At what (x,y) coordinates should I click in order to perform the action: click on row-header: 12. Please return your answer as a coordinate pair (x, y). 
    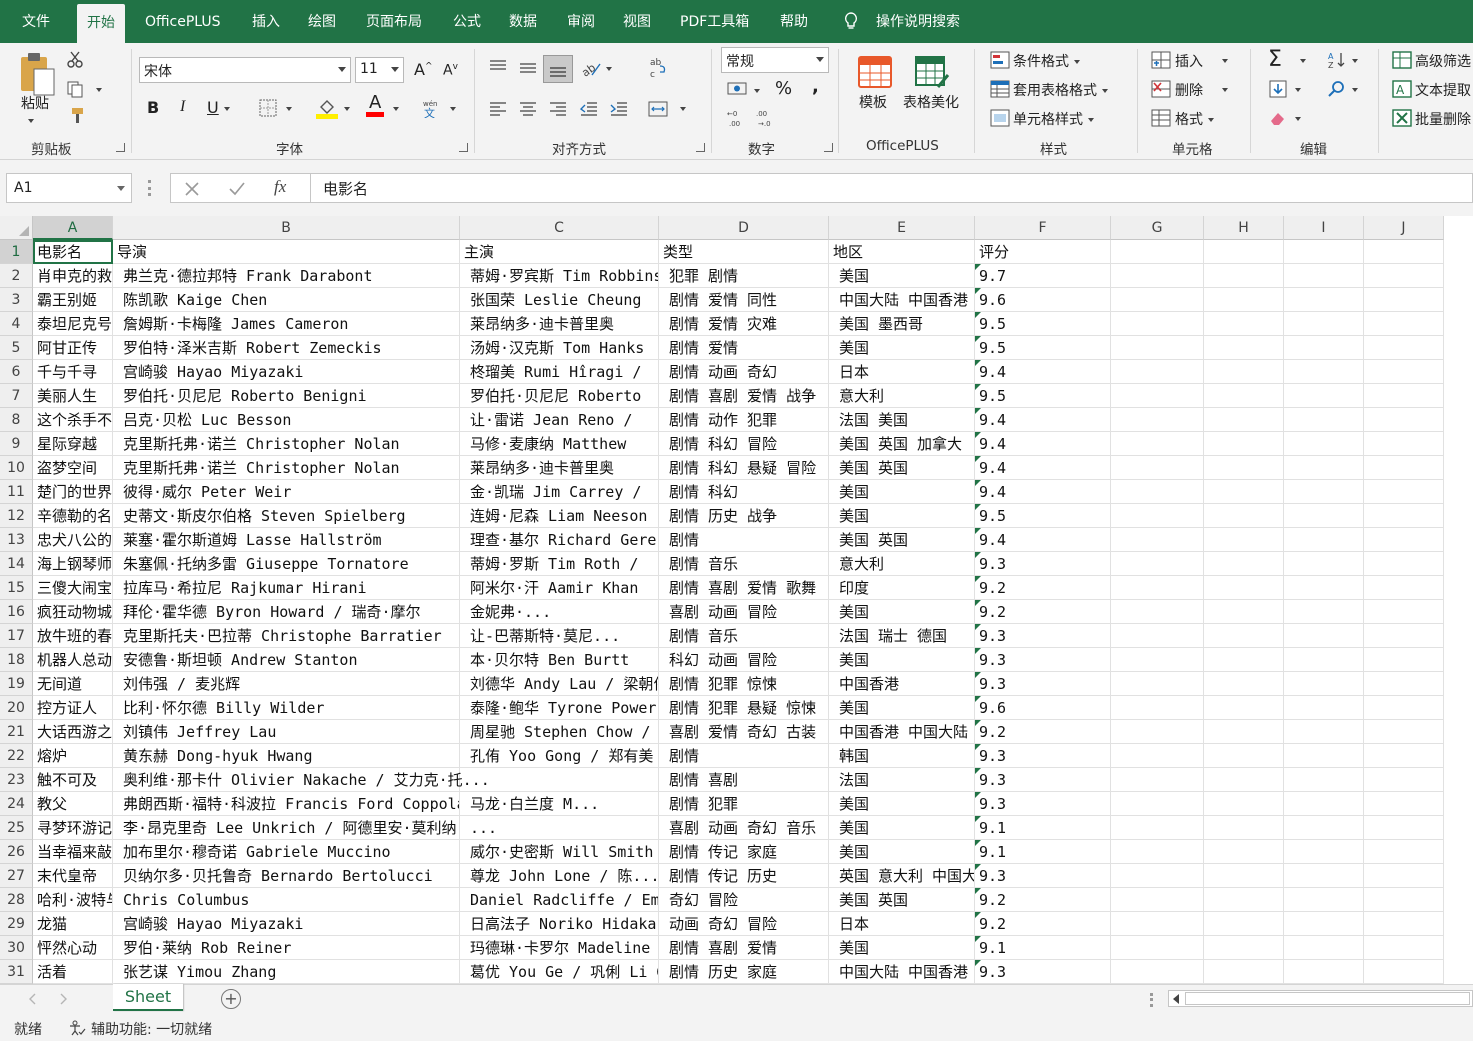
    Looking at the image, I should click on (16, 516).